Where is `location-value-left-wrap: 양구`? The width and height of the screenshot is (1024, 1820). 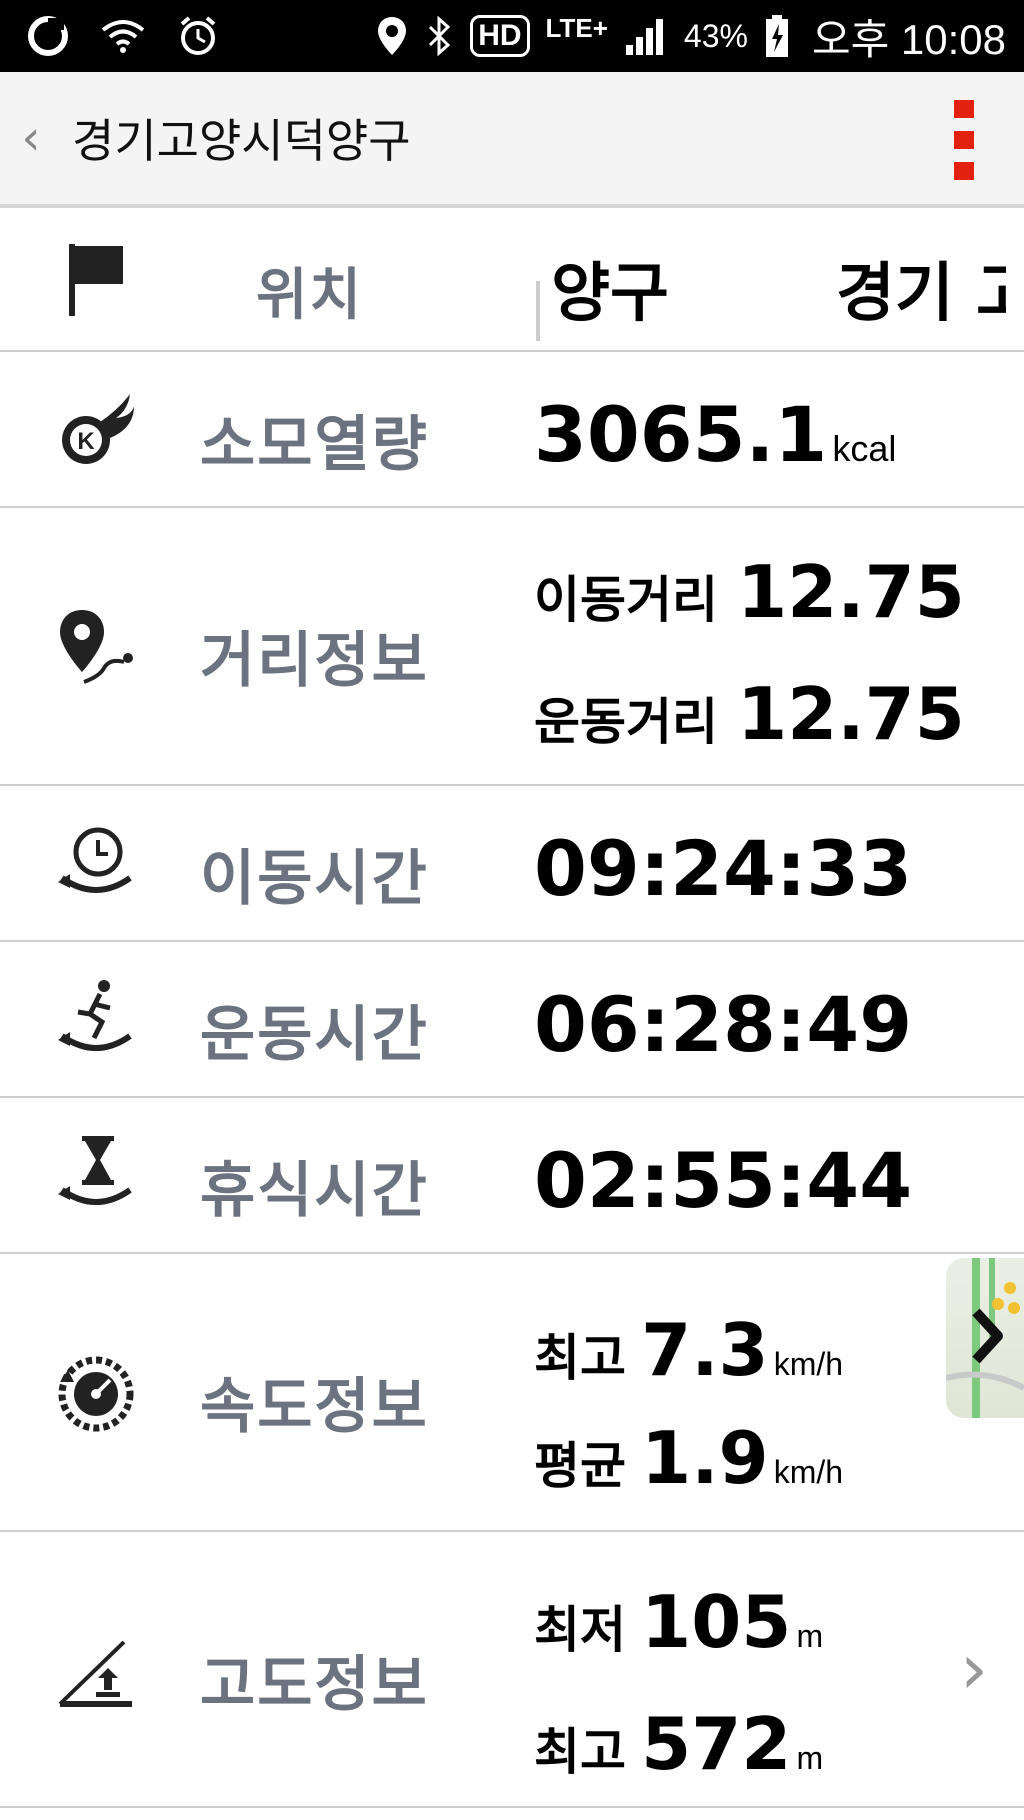
location-value-left-wrap: 양구 is located at coordinates (602, 291).